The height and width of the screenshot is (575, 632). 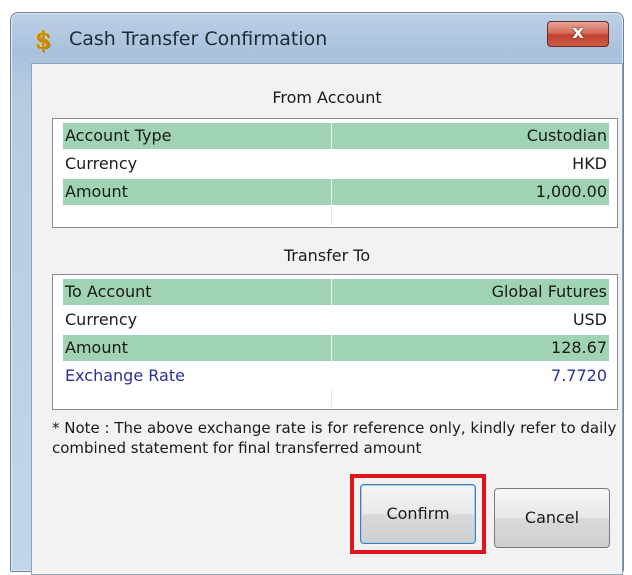 I want to click on title-bar: $ Cash Transfer Confirmation x, so click(x=317, y=38).